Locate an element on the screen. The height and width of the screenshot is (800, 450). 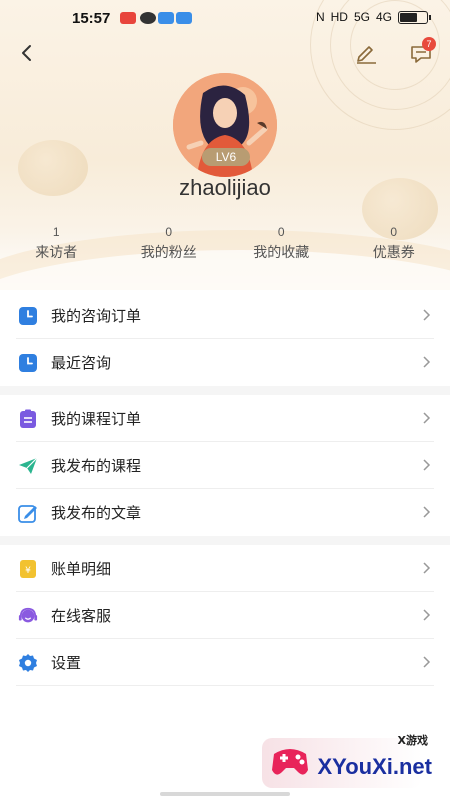
back-chevron-icon is located at coordinates (27, 53).